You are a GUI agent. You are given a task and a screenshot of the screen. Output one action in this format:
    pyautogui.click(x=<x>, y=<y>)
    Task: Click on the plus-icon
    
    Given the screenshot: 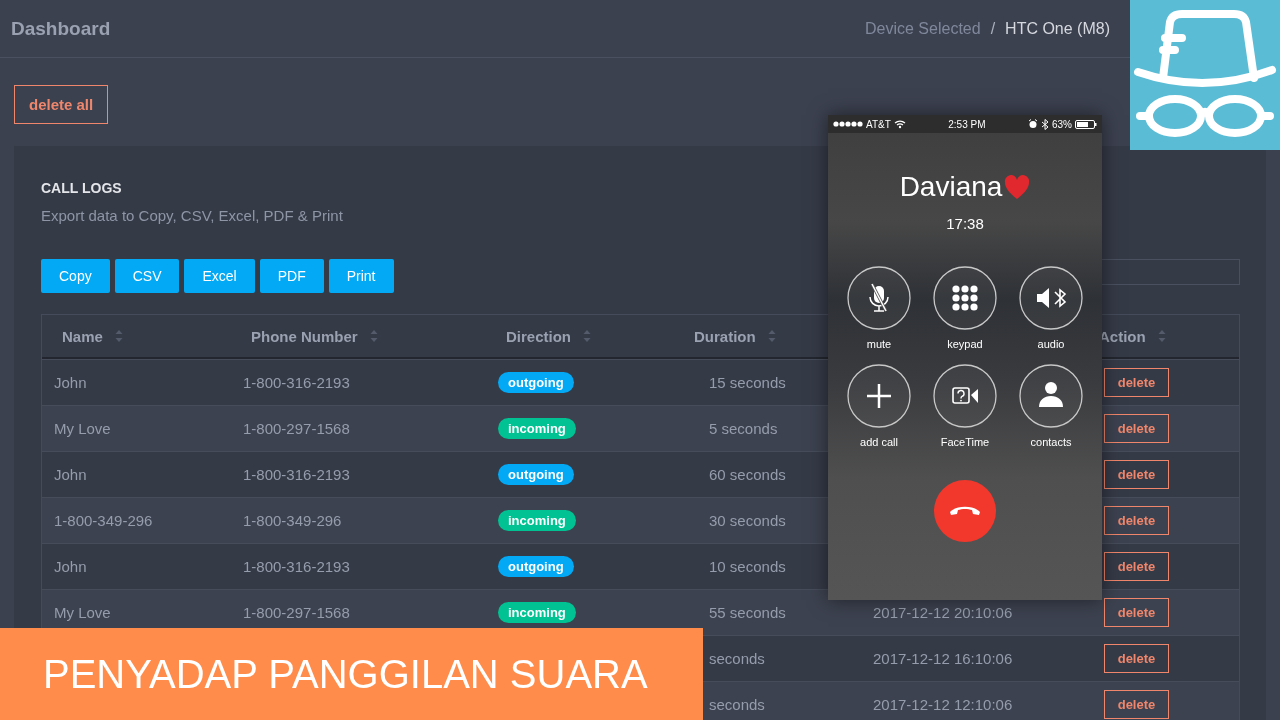 What is the action you would take?
    pyautogui.click(x=879, y=396)
    